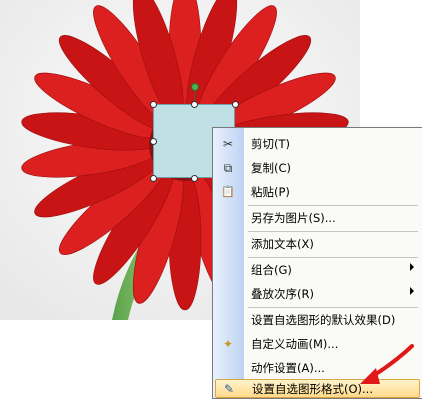 The width and height of the screenshot is (422, 399). What do you see at coordinates (229, 389) in the screenshot?
I see `format-shape-icon: ✎` at bounding box center [229, 389].